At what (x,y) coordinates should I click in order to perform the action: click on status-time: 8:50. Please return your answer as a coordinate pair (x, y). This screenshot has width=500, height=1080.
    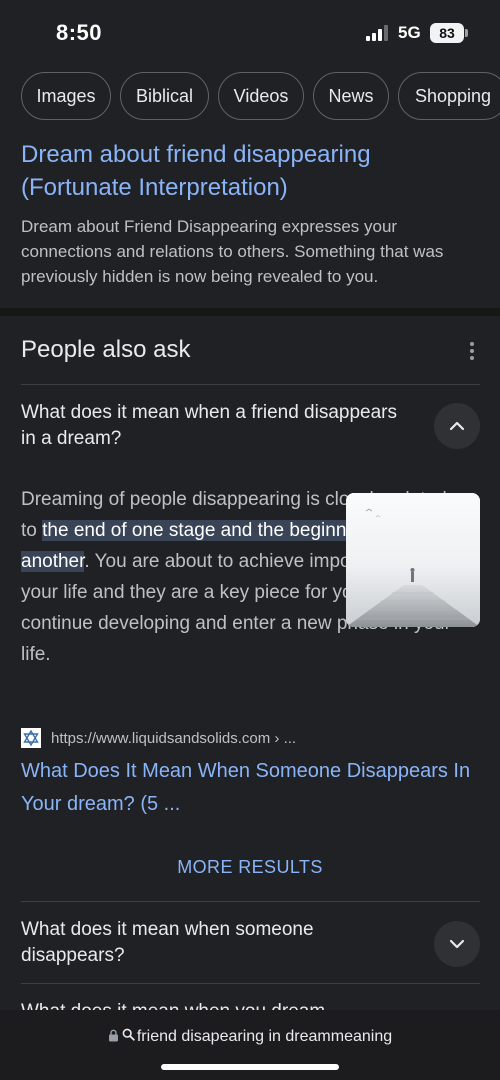
    Looking at the image, I should click on (79, 32).